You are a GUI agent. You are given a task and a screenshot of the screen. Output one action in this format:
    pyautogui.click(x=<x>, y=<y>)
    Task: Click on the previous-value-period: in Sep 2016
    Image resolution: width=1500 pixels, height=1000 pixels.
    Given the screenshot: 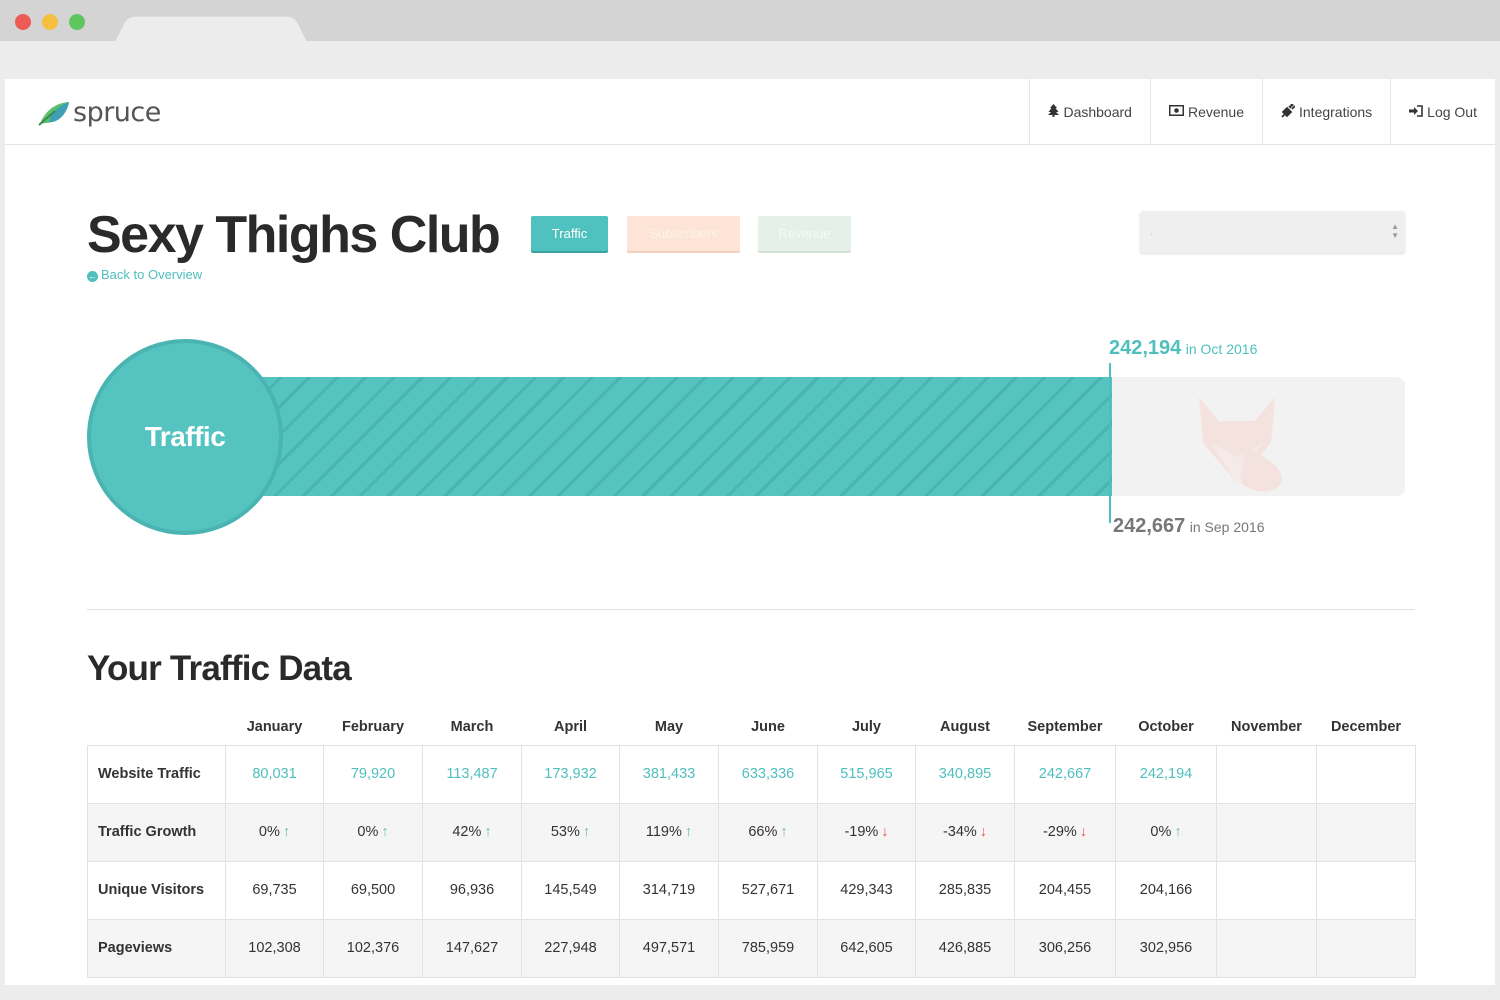 What is the action you would take?
    pyautogui.click(x=1227, y=527)
    